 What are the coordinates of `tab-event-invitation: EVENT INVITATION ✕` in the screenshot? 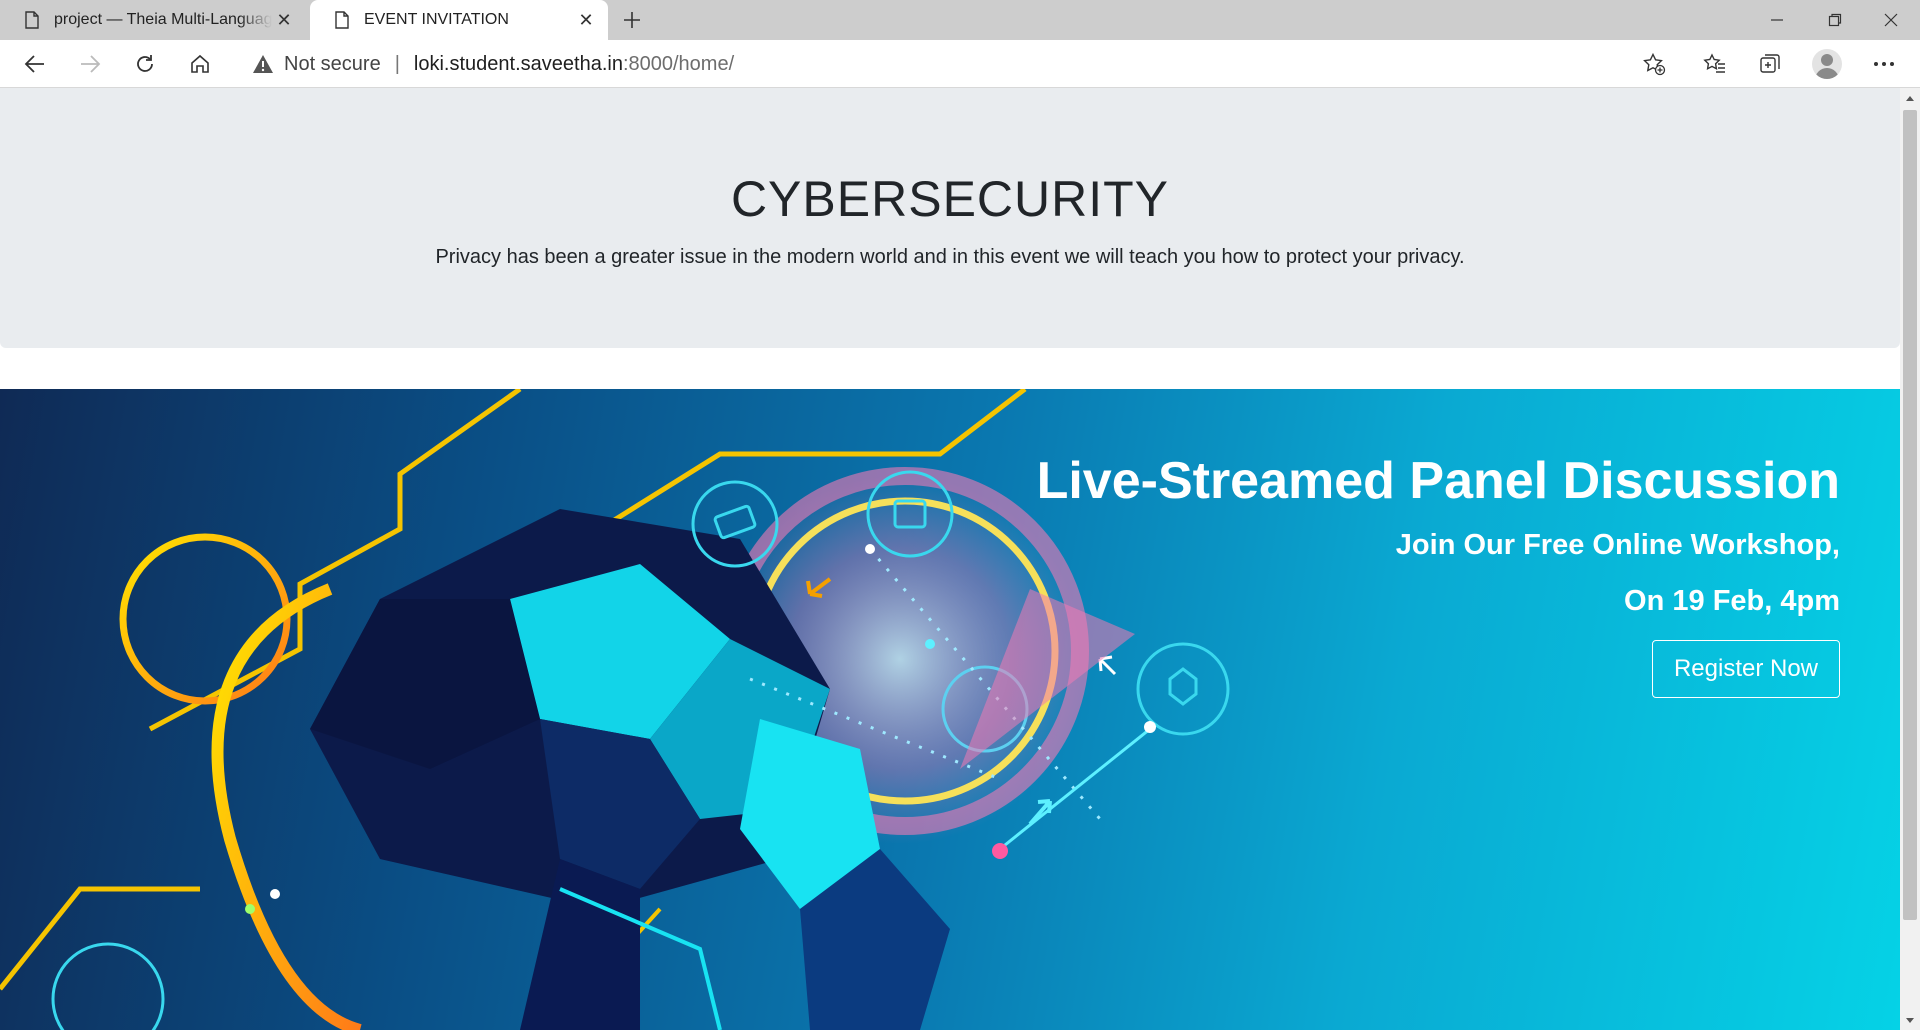 It's located at (459, 20).